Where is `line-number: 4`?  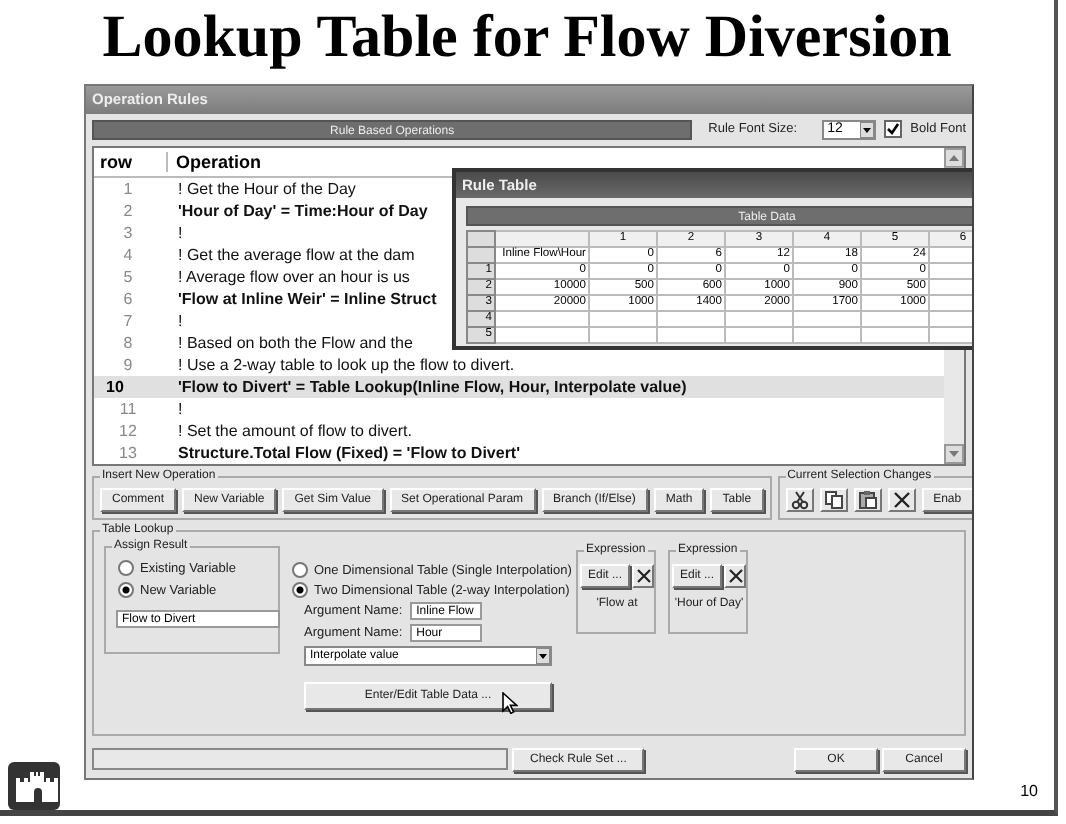 line-number: 4 is located at coordinates (128, 255).